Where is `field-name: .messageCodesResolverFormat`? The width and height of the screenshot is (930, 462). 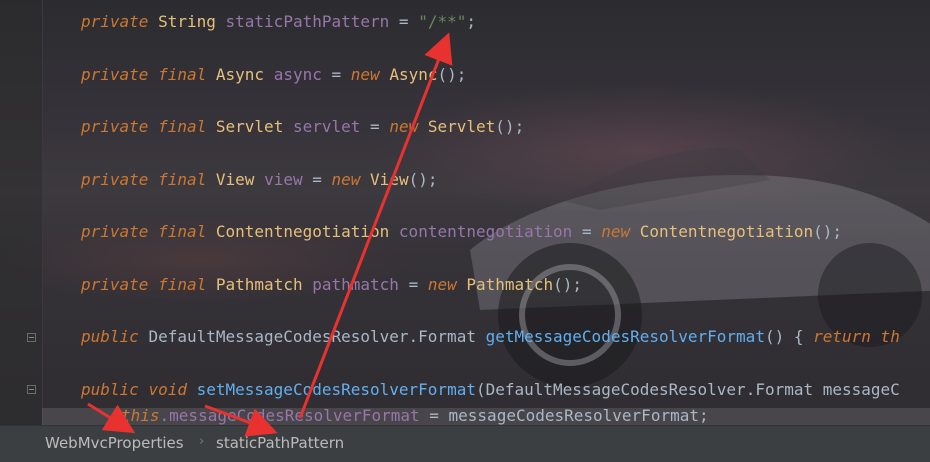 field-name: .messageCodesResolverFormat is located at coordinates (289, 415).